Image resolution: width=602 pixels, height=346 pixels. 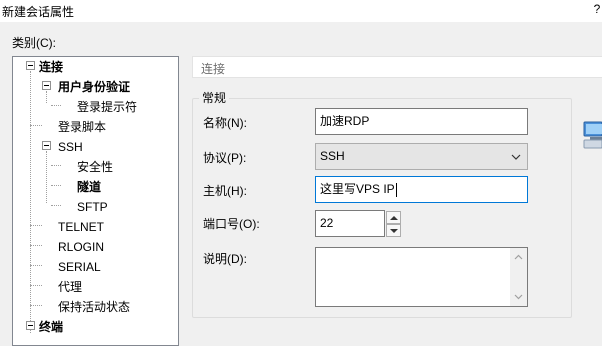 I want to click on tree-item-label: 保持活动状态, so click(x=94, y=307).